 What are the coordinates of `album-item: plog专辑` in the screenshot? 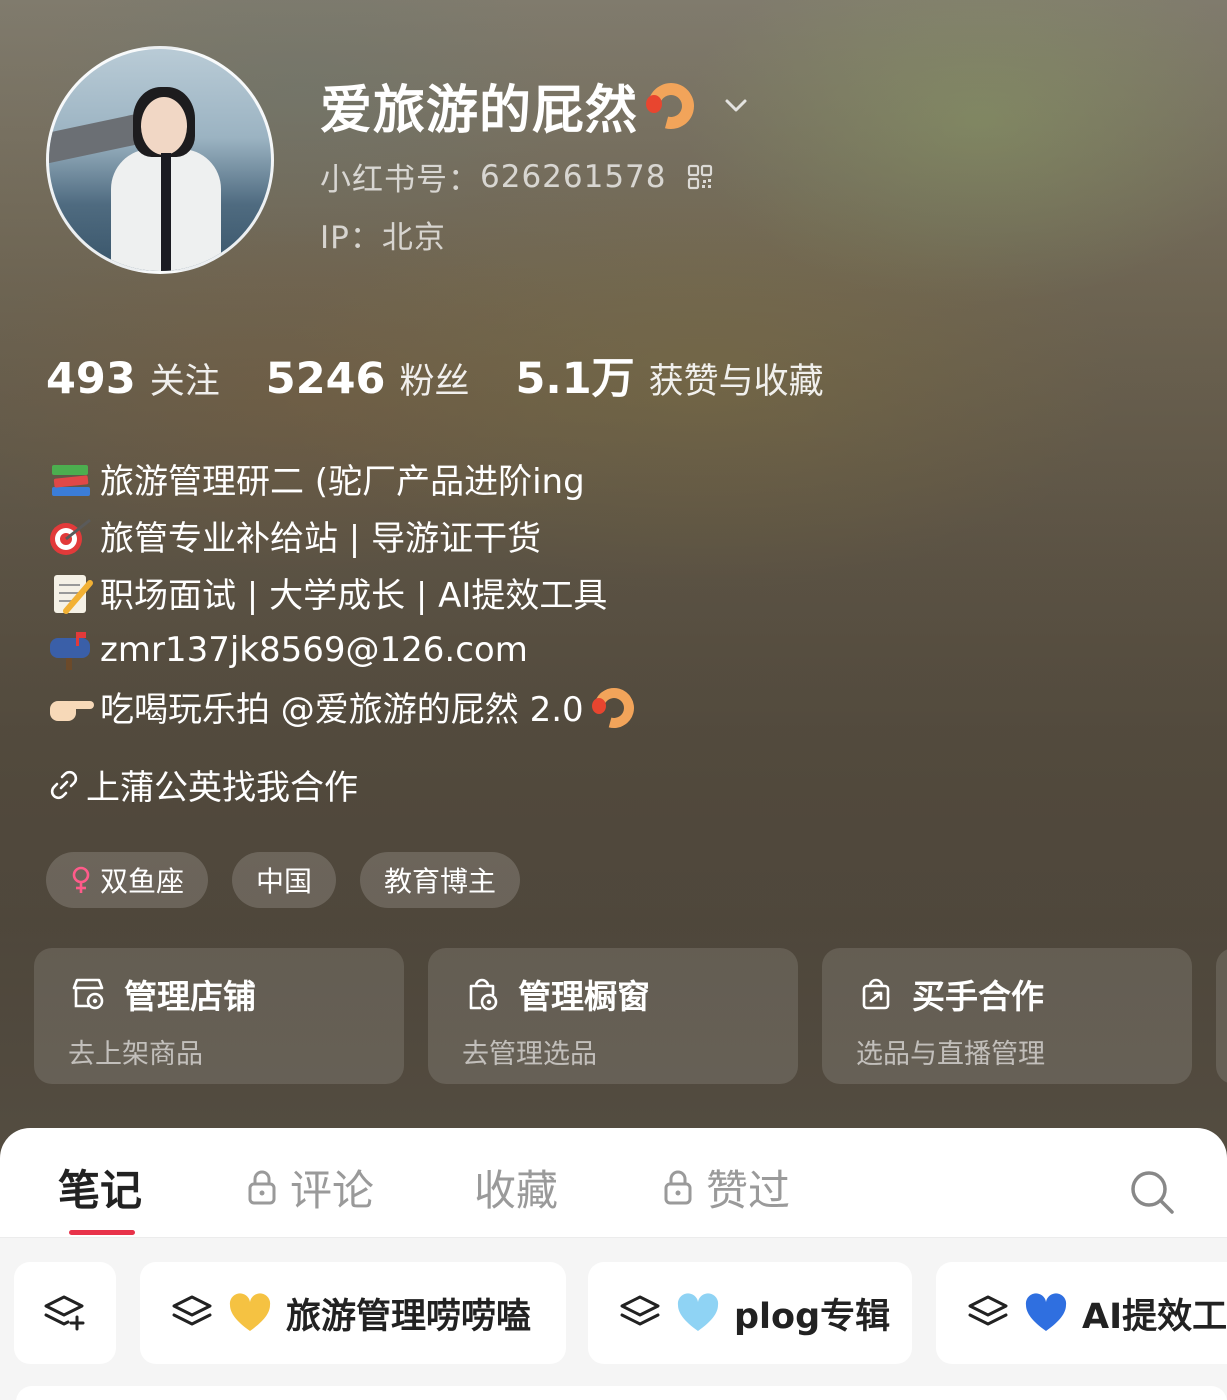 It's located at (750, 1313).